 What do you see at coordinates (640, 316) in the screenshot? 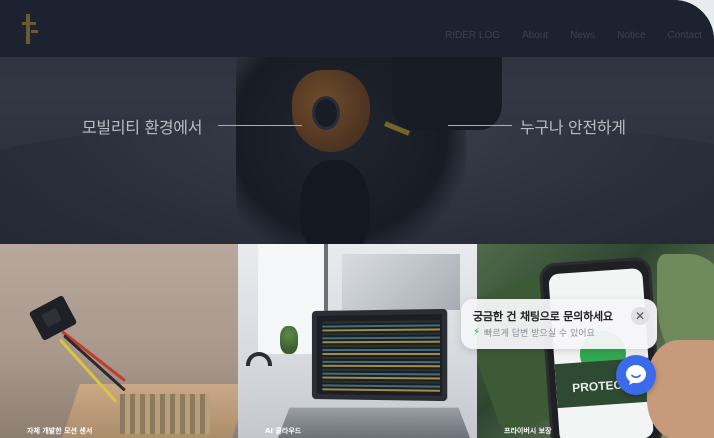
I see `close-icon: ✕` at bounding box center [640, 316].